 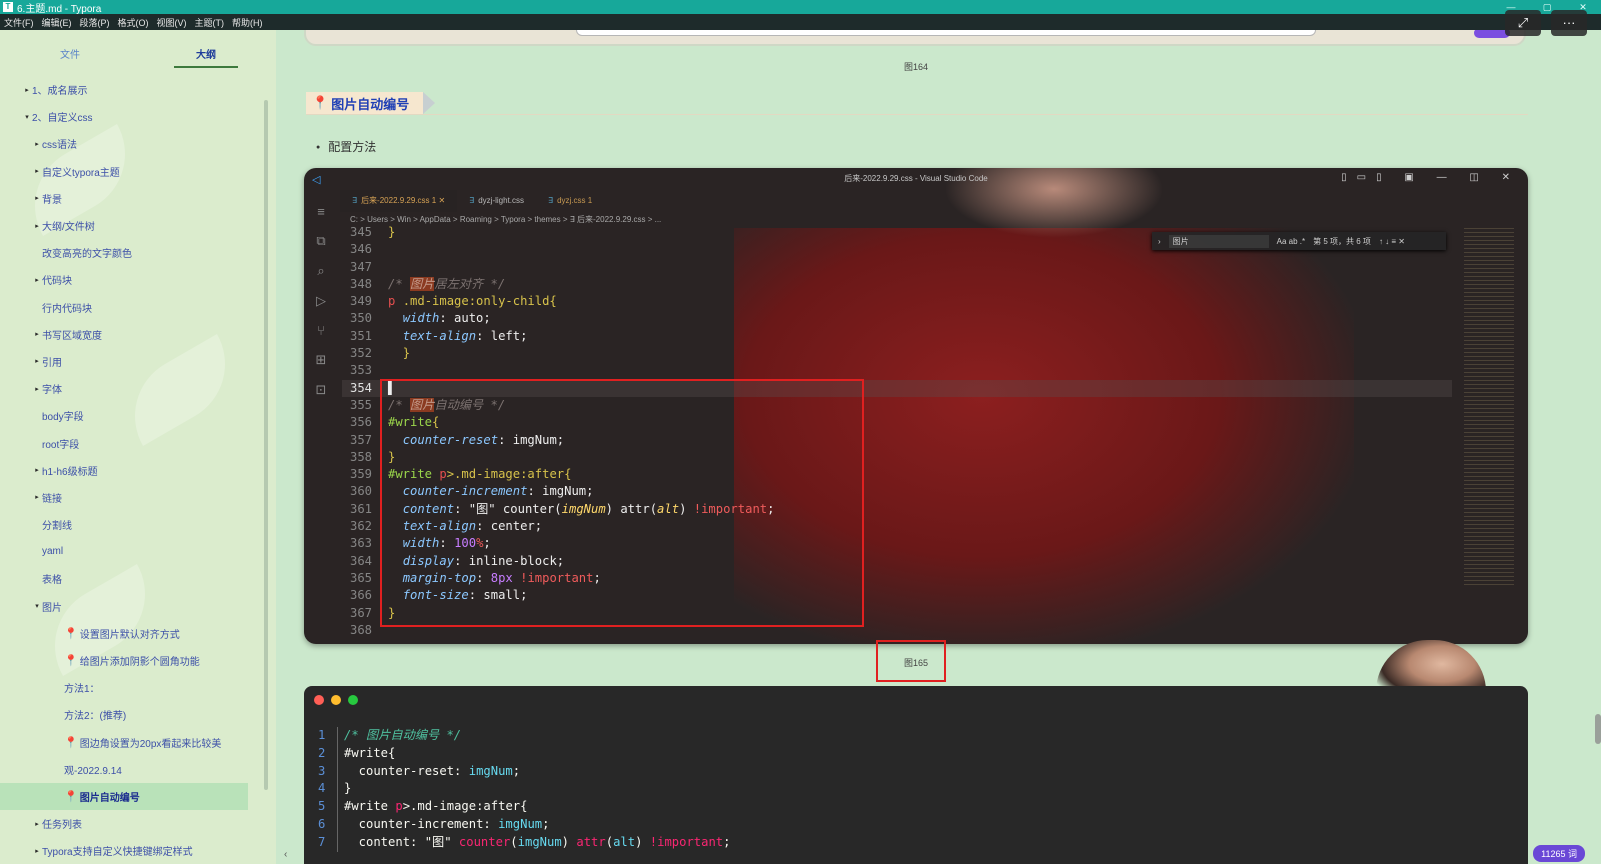 I want to click on outline-item-label: root字段, so click(x=61, y=445).